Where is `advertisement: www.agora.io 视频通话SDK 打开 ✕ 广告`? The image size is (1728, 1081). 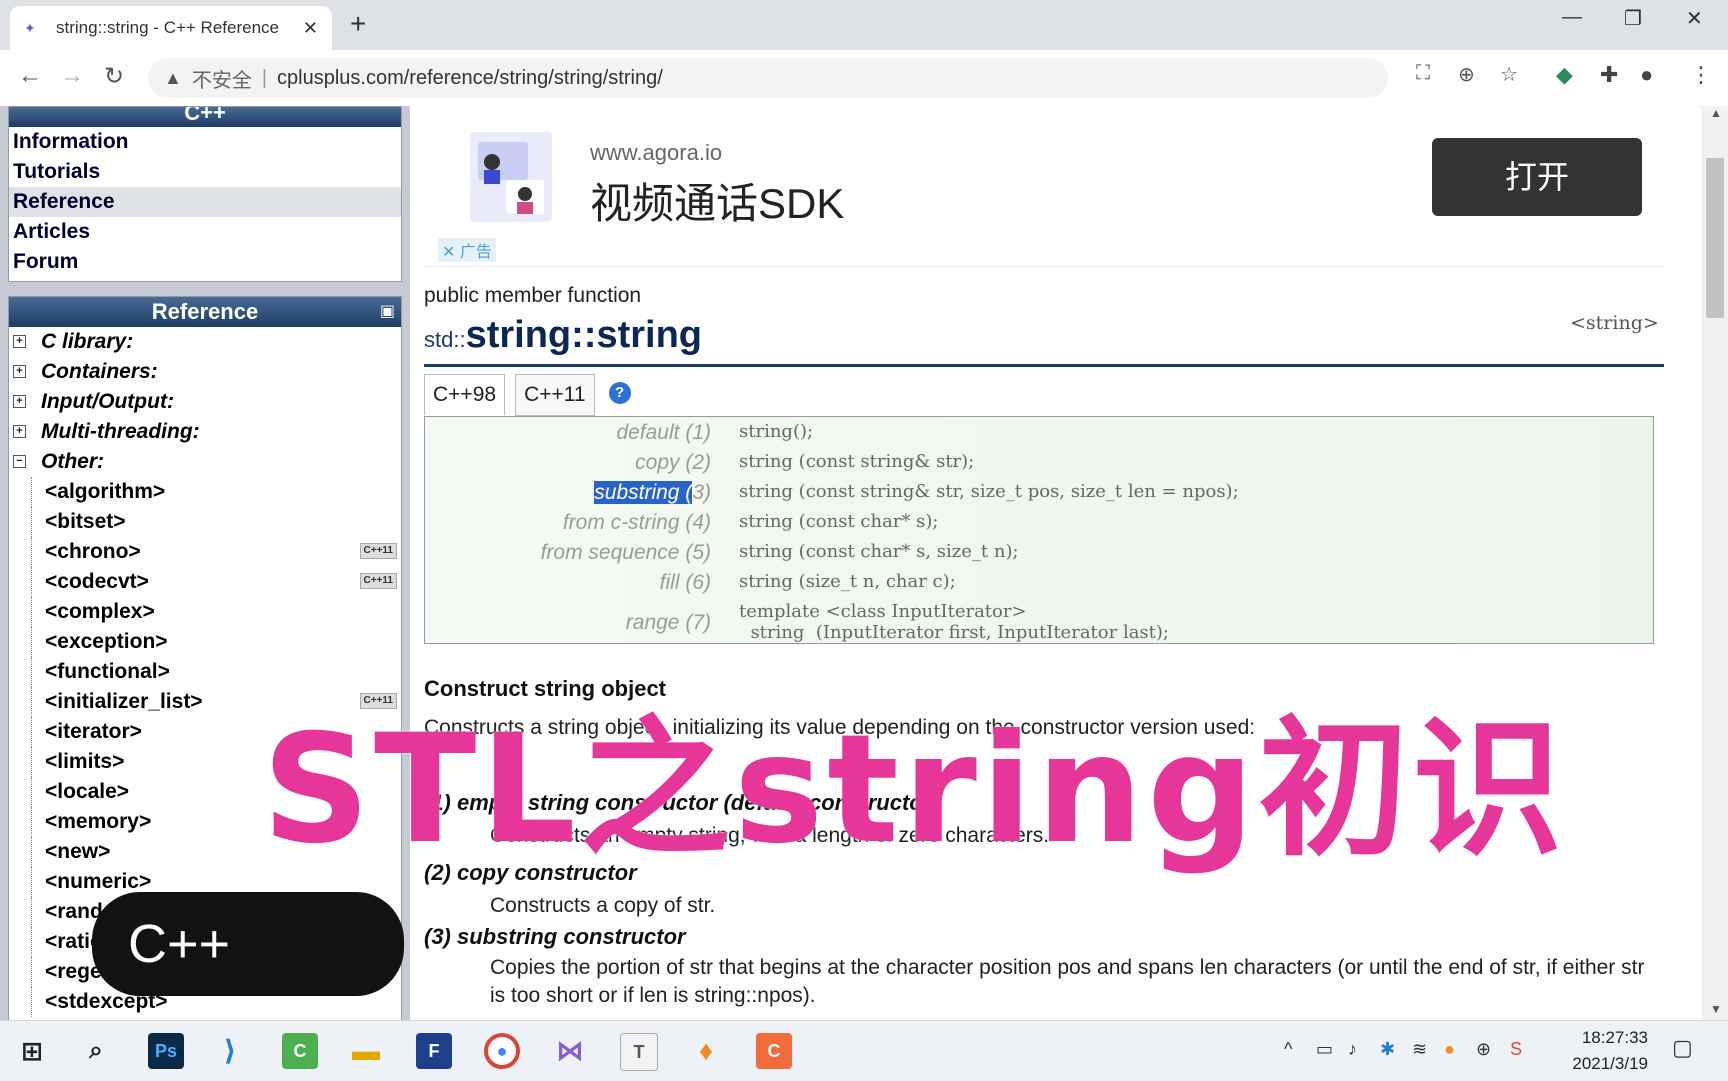 advertisement: www.agora.io 视频通话SDK 打开 ✕ 广告 is located at coordinates (1044, 186).